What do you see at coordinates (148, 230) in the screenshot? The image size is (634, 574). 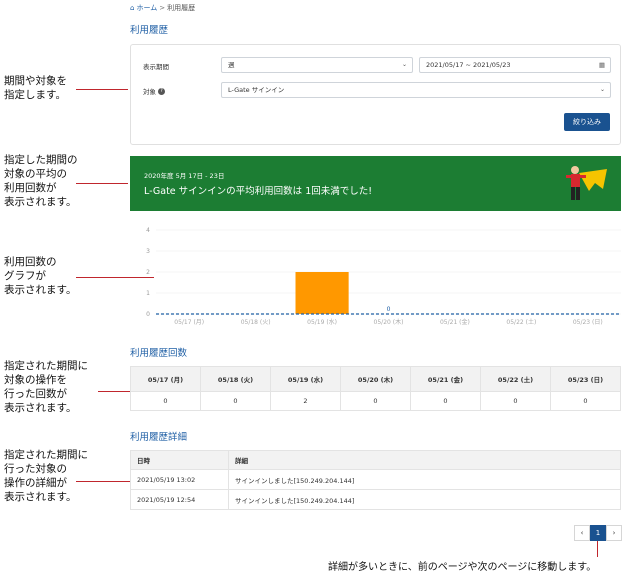 I see `chart-y-tick-label: 4` at bounding box center [148, 230].